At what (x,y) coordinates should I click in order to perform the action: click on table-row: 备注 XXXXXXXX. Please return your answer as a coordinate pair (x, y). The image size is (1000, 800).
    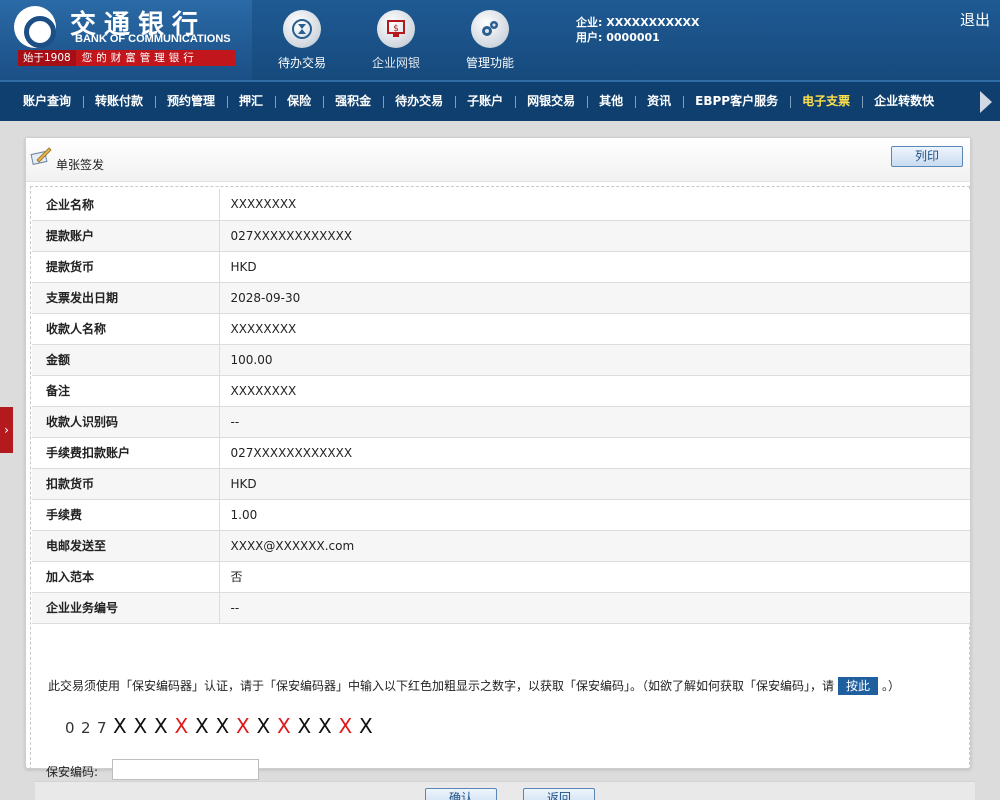
    Looking at the image, I should click on (501, 391).